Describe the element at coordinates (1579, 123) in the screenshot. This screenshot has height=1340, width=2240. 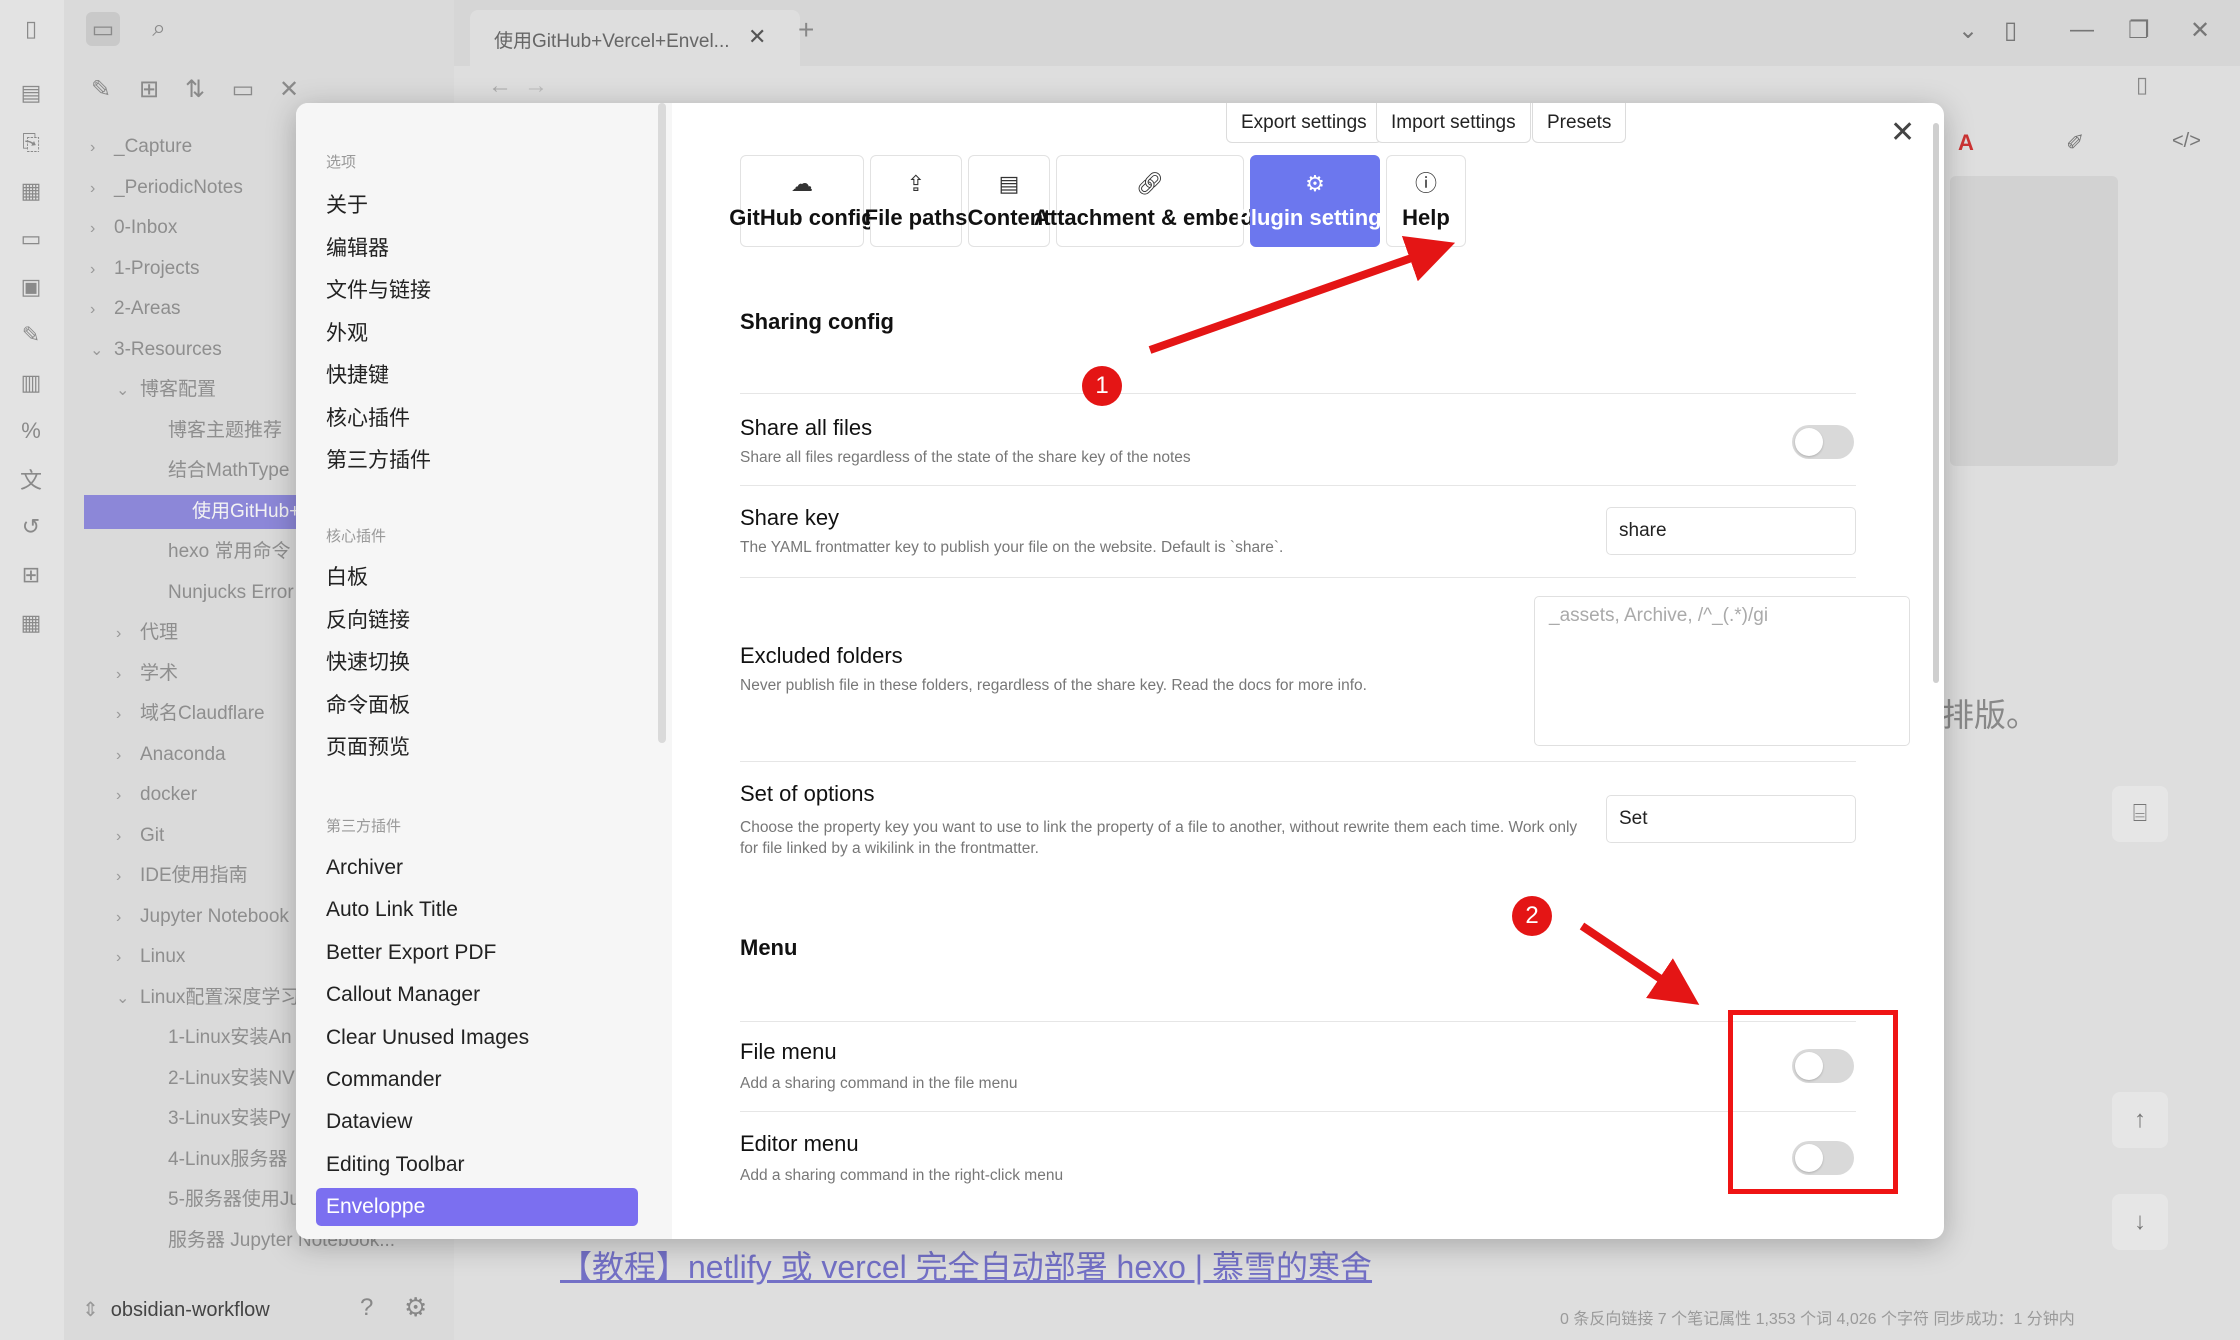
I see `presets-button: Presets` at that location.